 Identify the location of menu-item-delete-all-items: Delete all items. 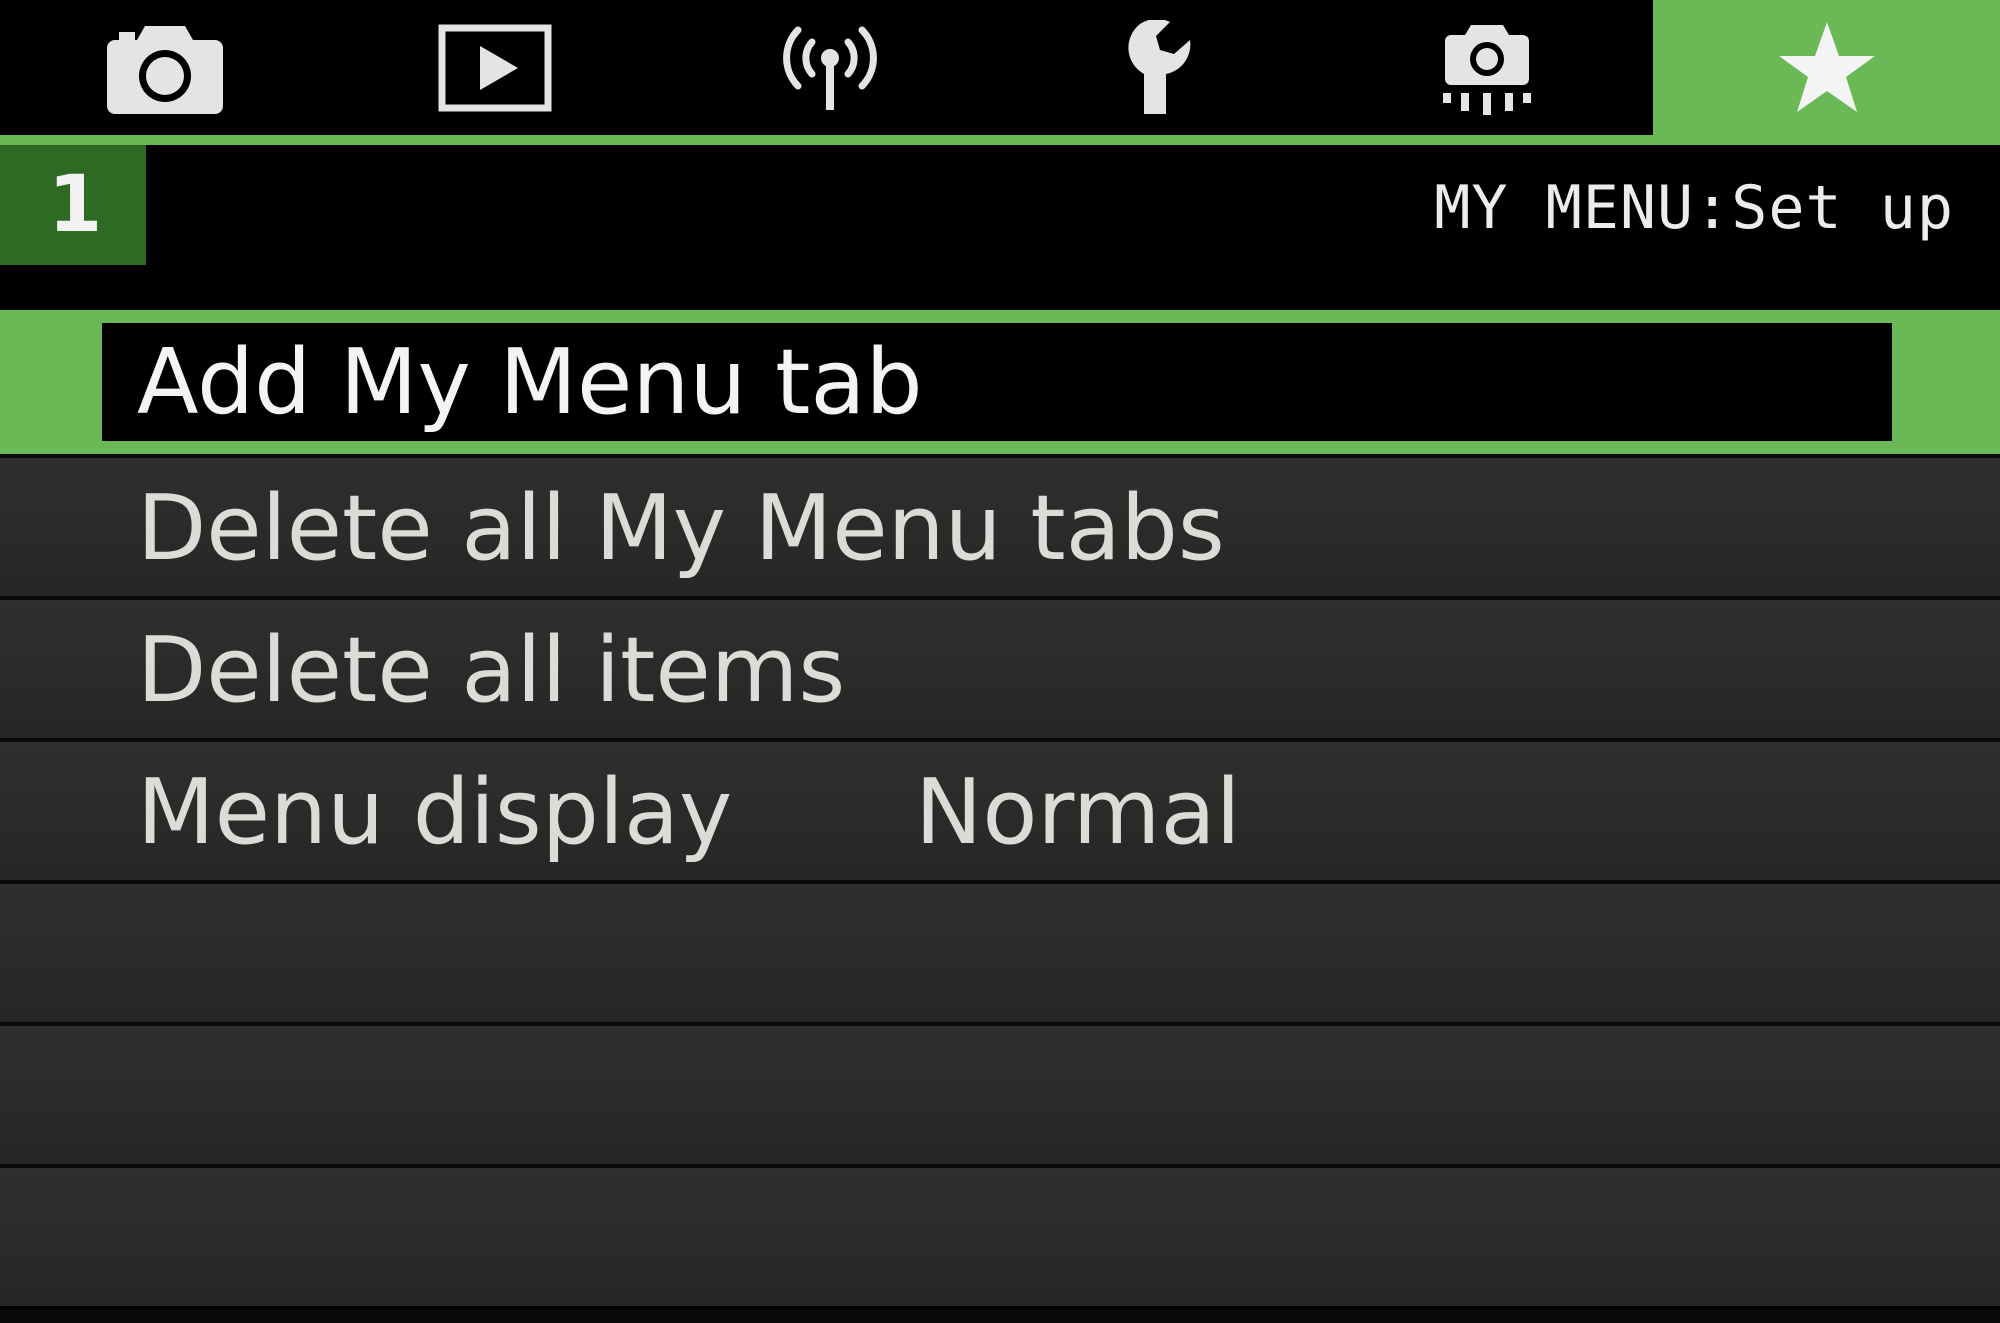
(1000, 667).